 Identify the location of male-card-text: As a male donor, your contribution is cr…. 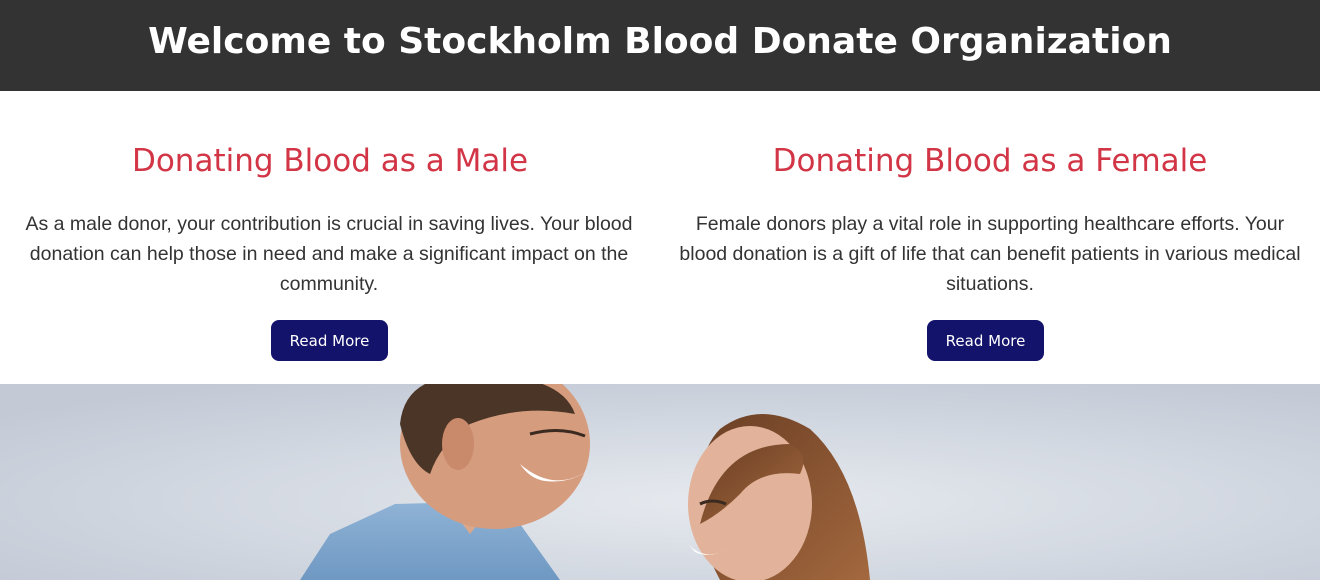
(329, 254).